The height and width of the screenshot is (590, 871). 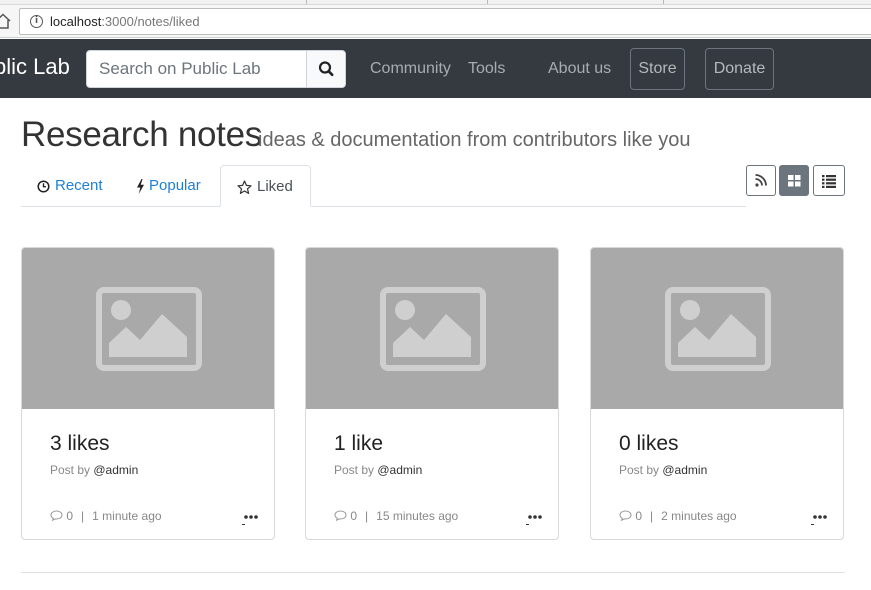 I want to click on page-title: Research notes, so click(x=141, y=134).